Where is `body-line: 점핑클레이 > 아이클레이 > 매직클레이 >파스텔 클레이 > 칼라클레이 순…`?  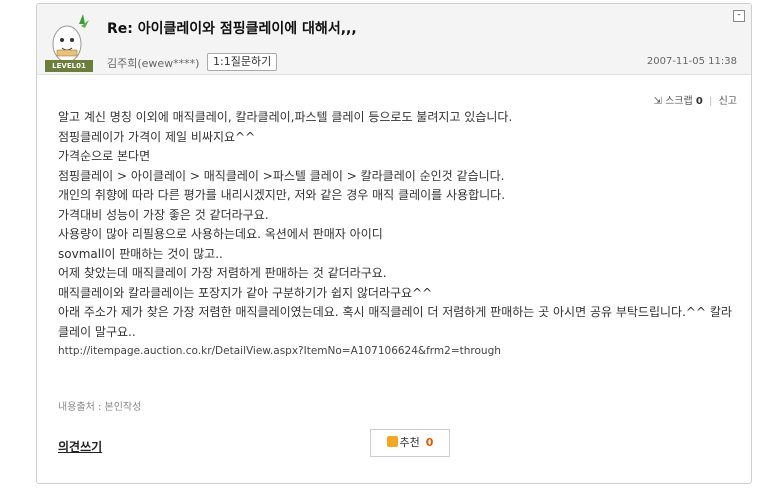
body-line: 점핑클레이 > 아이클레이 > 매직클레이 >파스텔 클레이 > 칼라클레이 순… is located at coordinates (281, 175).